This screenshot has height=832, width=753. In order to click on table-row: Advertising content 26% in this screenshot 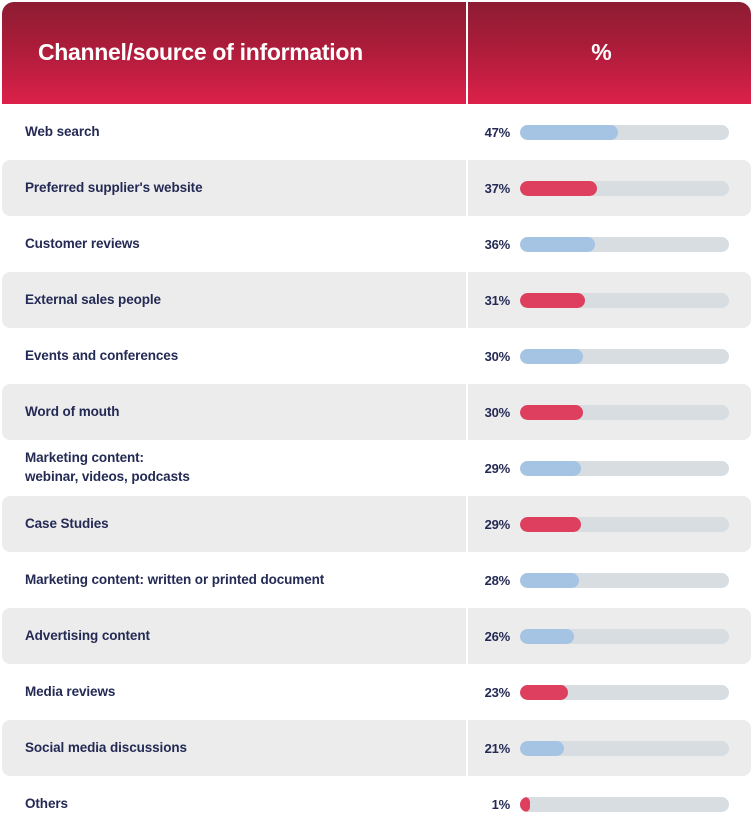, I will do `click(376, 636)`.